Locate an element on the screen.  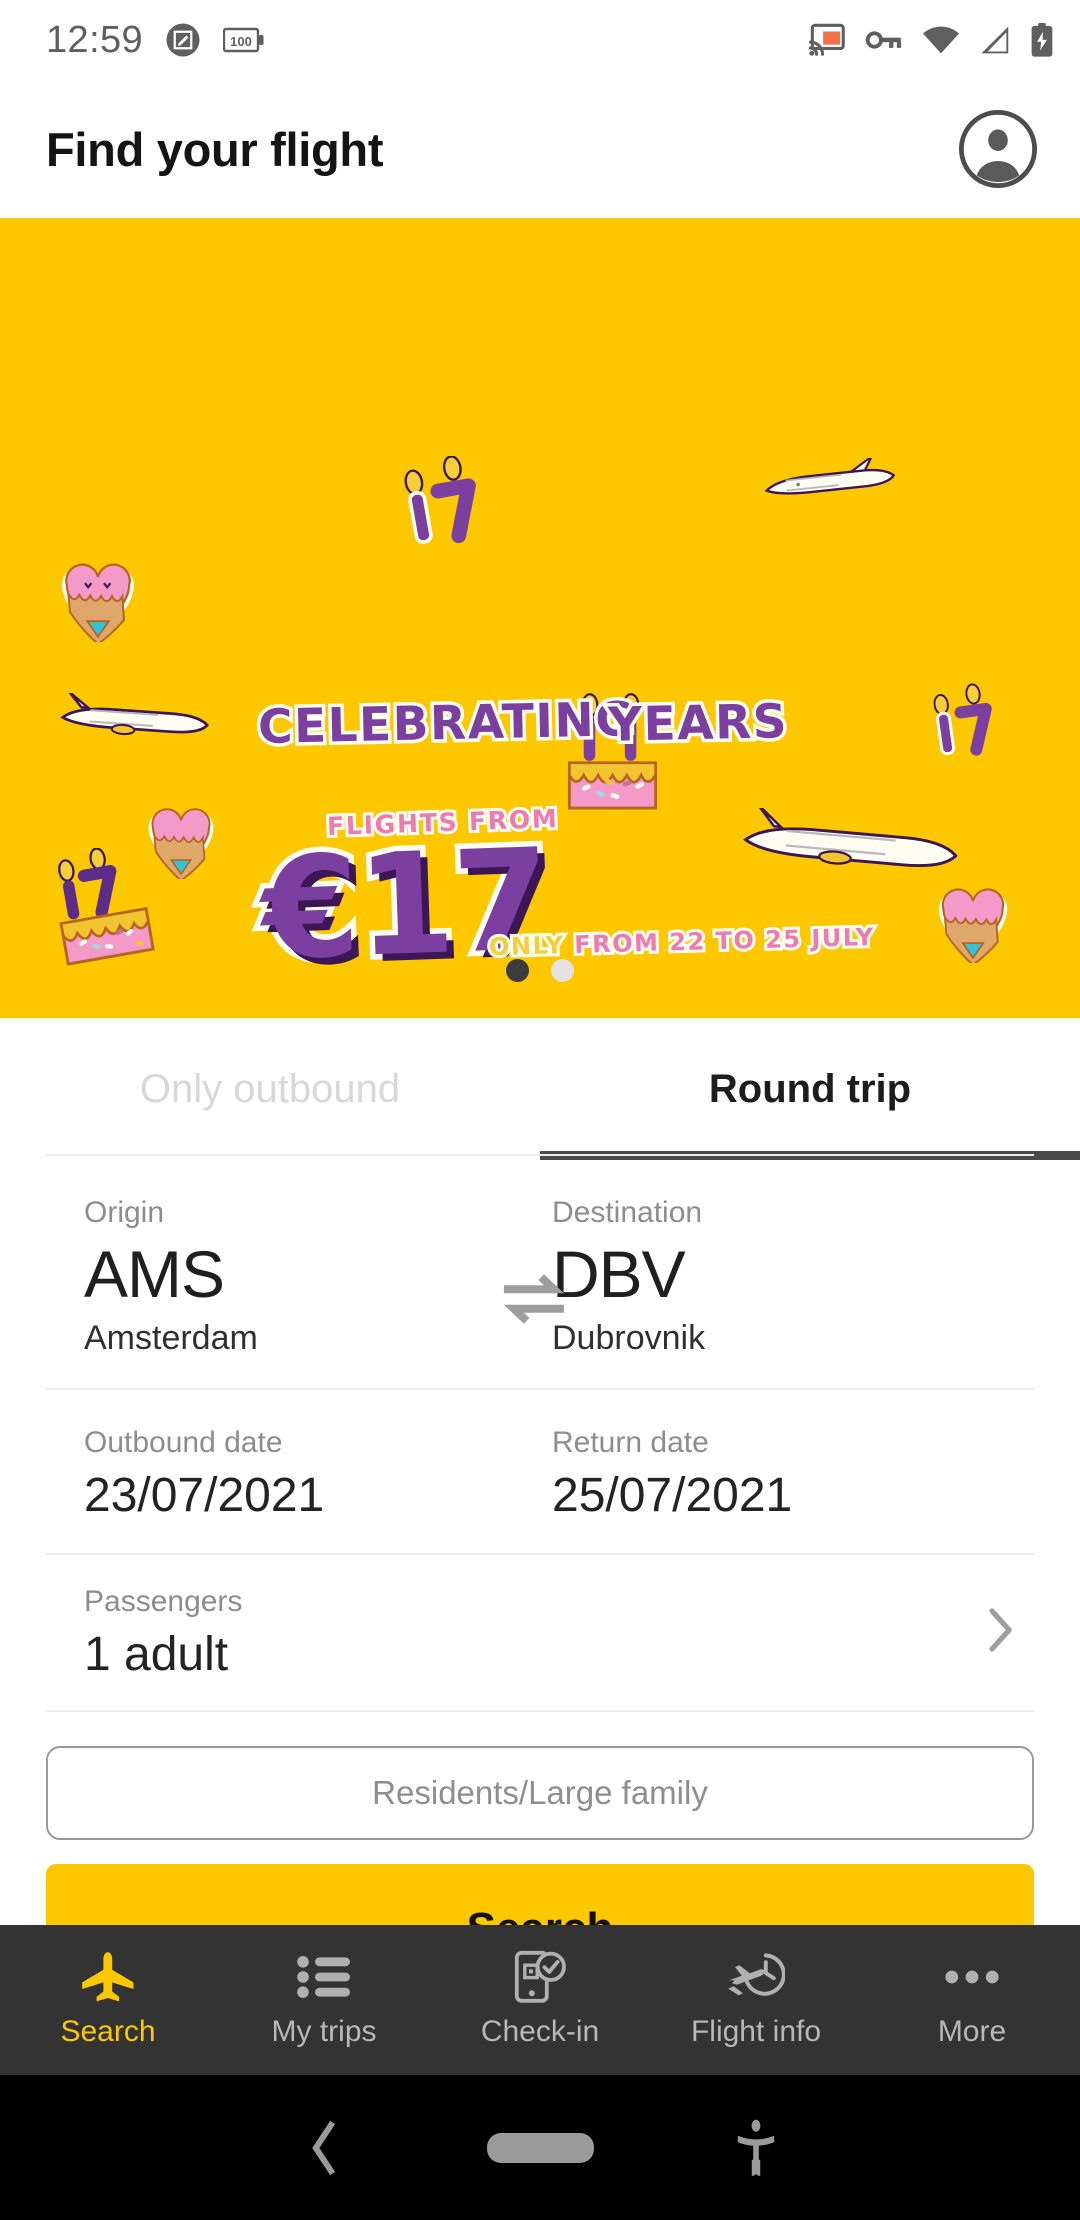
svg-text: 100 is located at coordinates (241, 41).